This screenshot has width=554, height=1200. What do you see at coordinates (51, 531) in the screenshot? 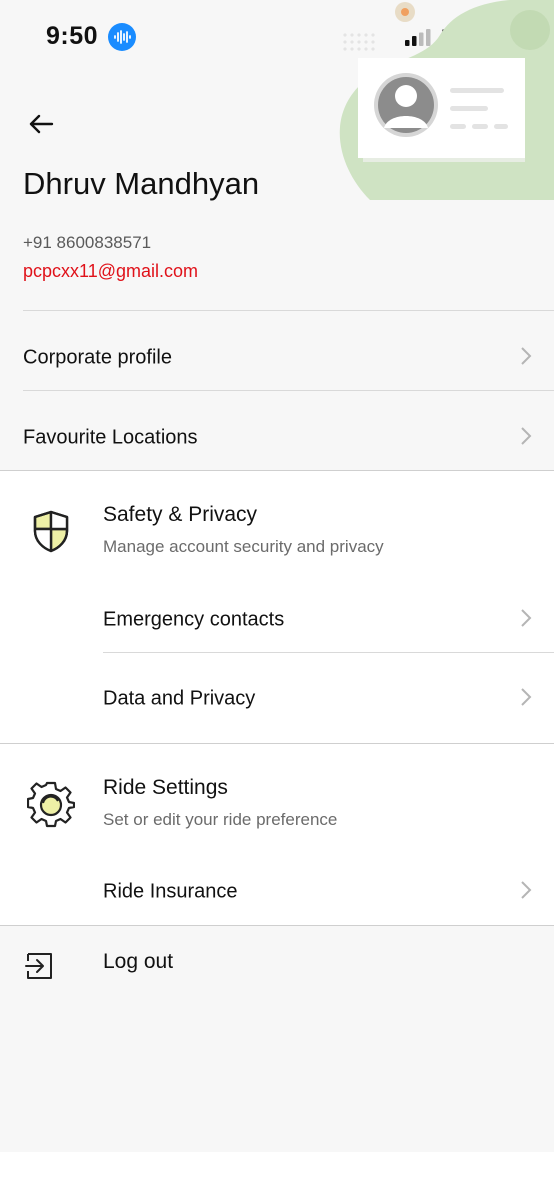
I see `shield-icon` at bounding box center [51, 531].